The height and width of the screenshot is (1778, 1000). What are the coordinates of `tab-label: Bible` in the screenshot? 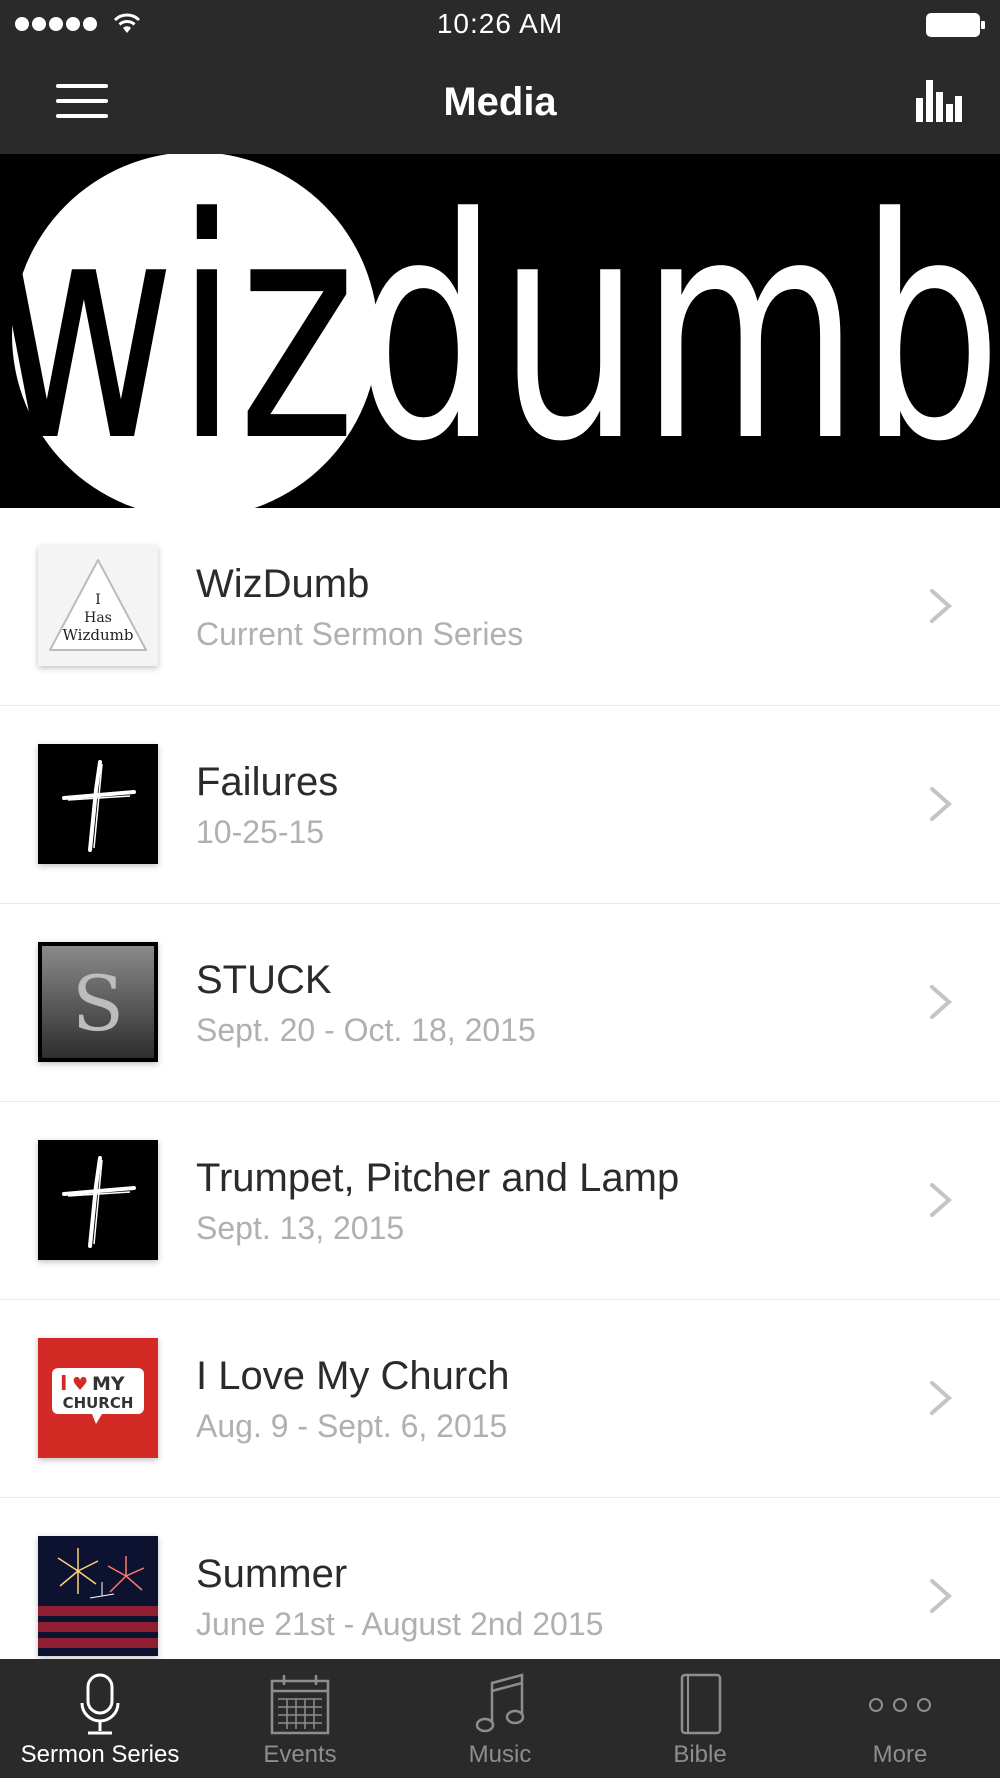 It's located at (700, 1754).